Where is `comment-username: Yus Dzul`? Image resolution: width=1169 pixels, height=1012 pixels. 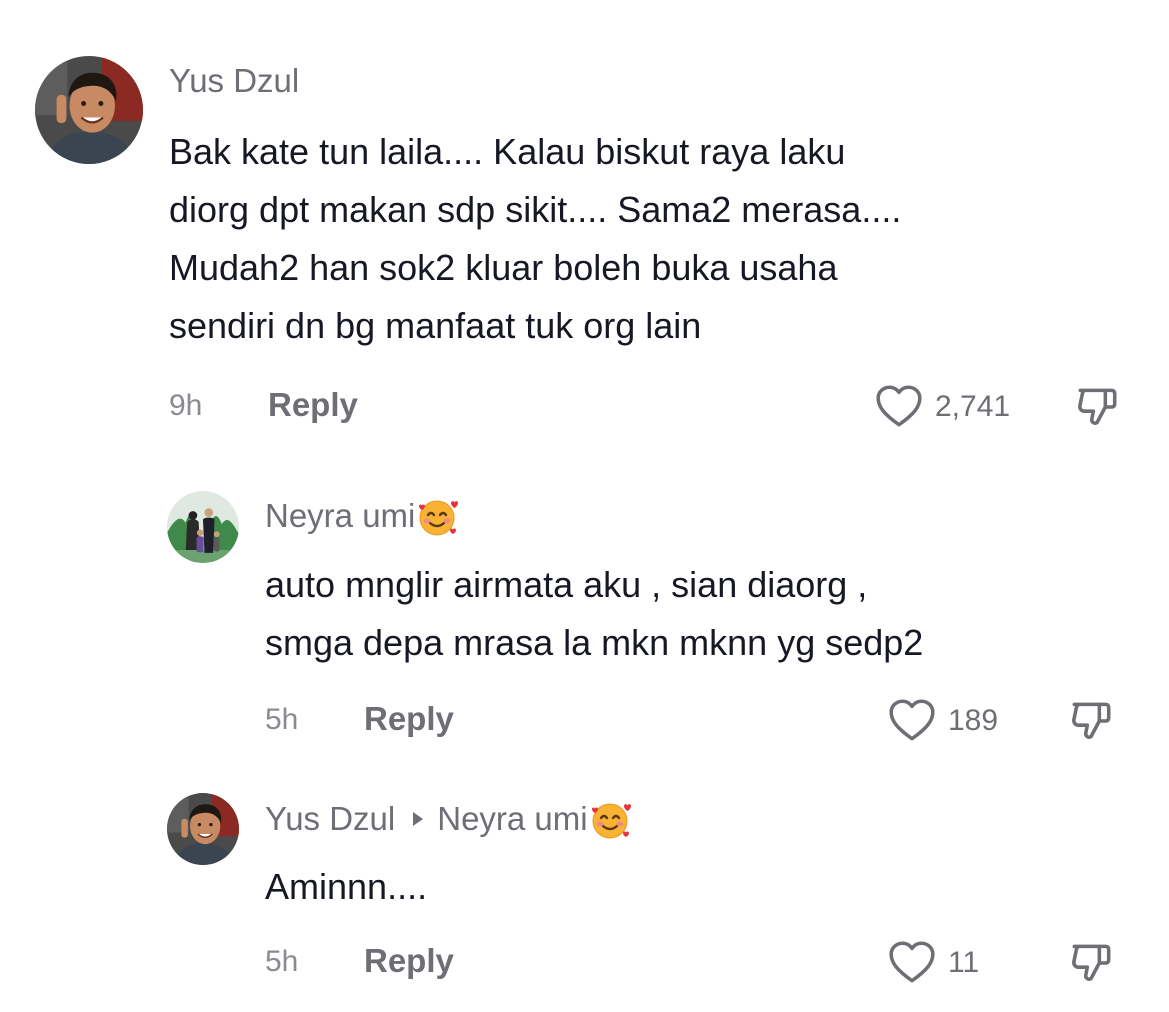 comment-username: Yus Dzul is located at coordinates (234, 81).